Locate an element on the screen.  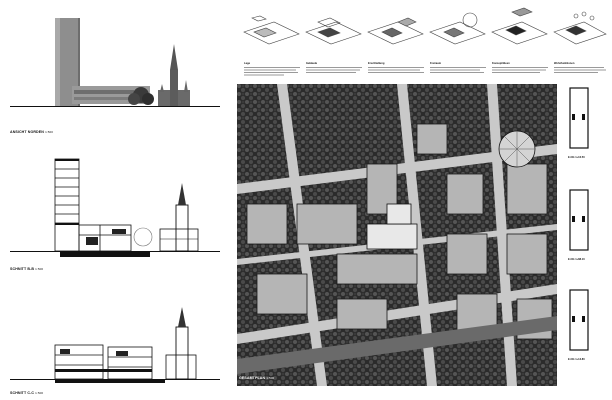
floor-plans: E.OG 1+16.50 E.OG 1+88.10 E.OG 1+13.80 is located at coordinates (587, 242).